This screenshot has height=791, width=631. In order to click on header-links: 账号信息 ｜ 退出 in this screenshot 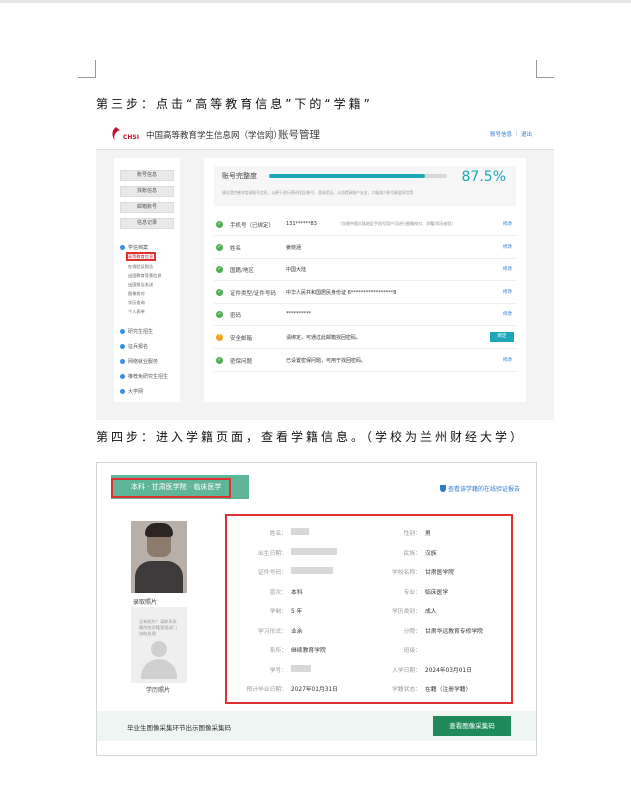, I will do `click(511, 134)`.